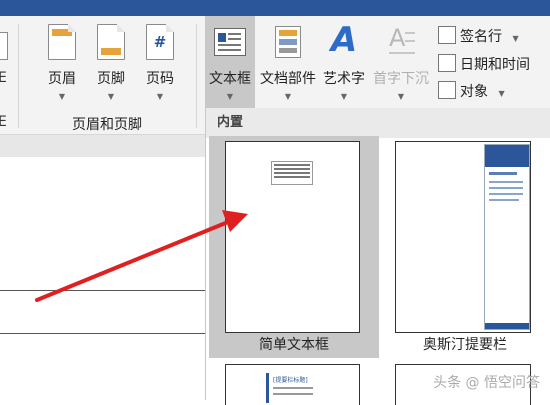  I want to click on header-label: 页眉, so click(62, 79).